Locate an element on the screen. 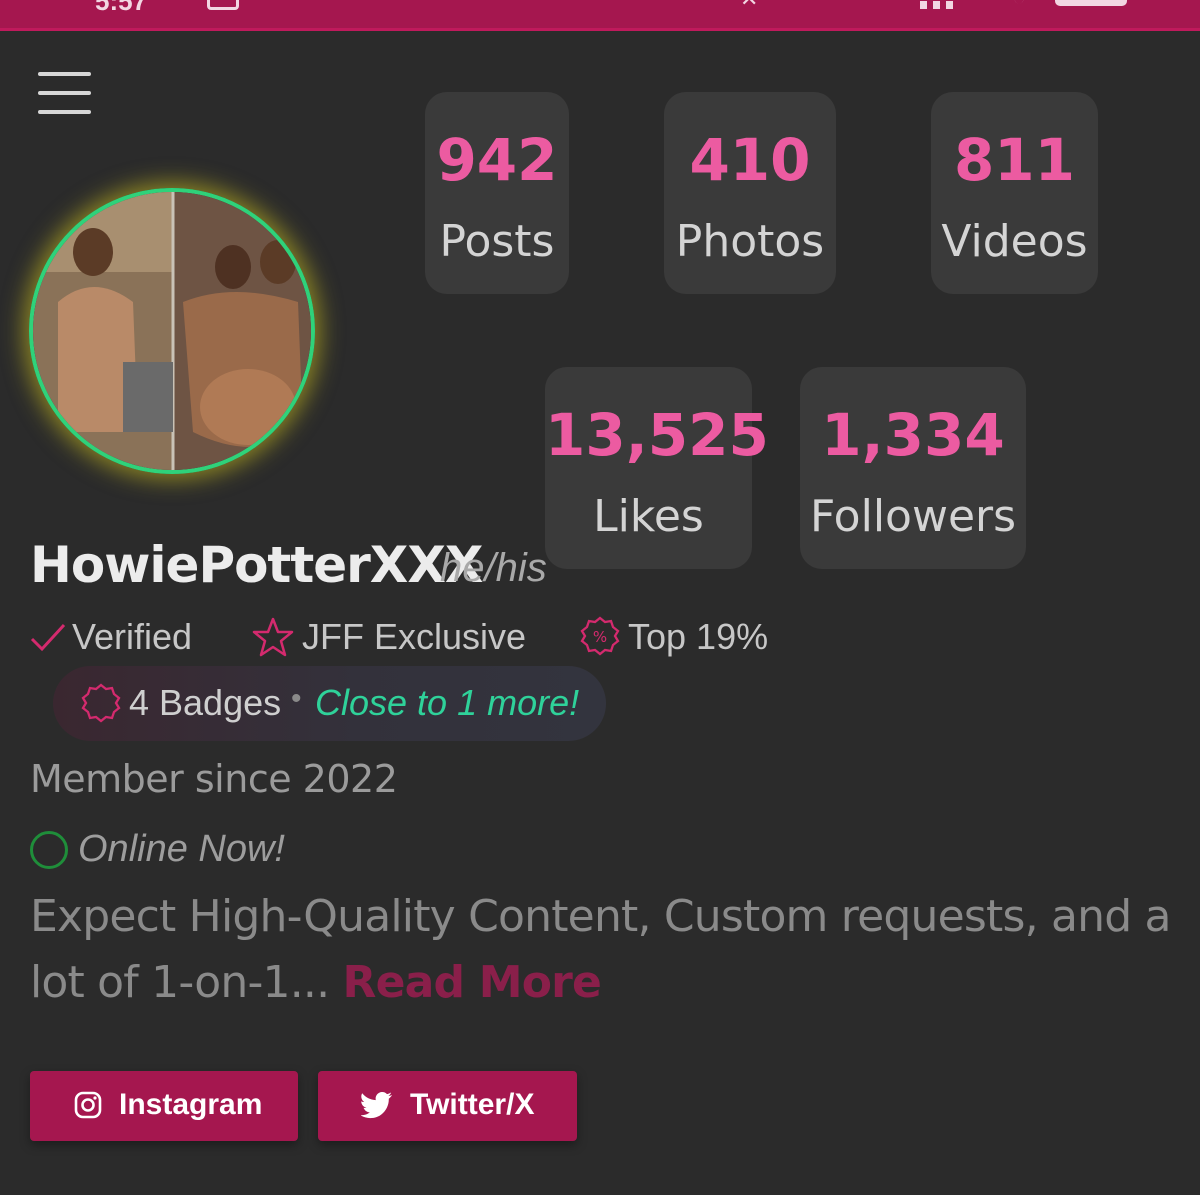 The height and width of the screenshot is (1195, 1200). instagram-button: Instagram is located at coordinates (164, 1106).